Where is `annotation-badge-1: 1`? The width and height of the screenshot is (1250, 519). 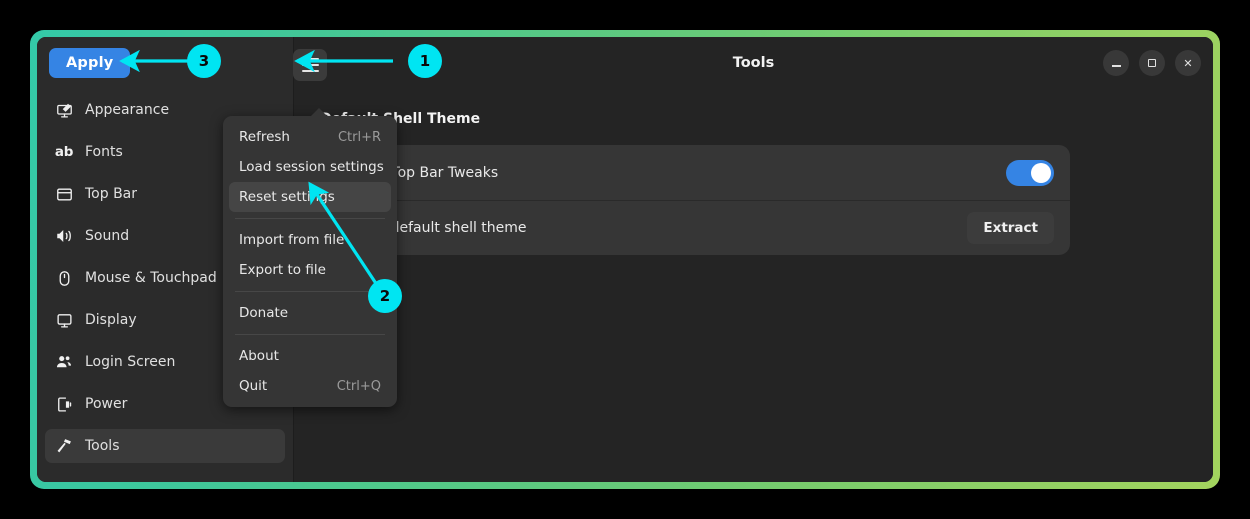
annotation-badge-1: 1 is located at coordinates (425, 61).